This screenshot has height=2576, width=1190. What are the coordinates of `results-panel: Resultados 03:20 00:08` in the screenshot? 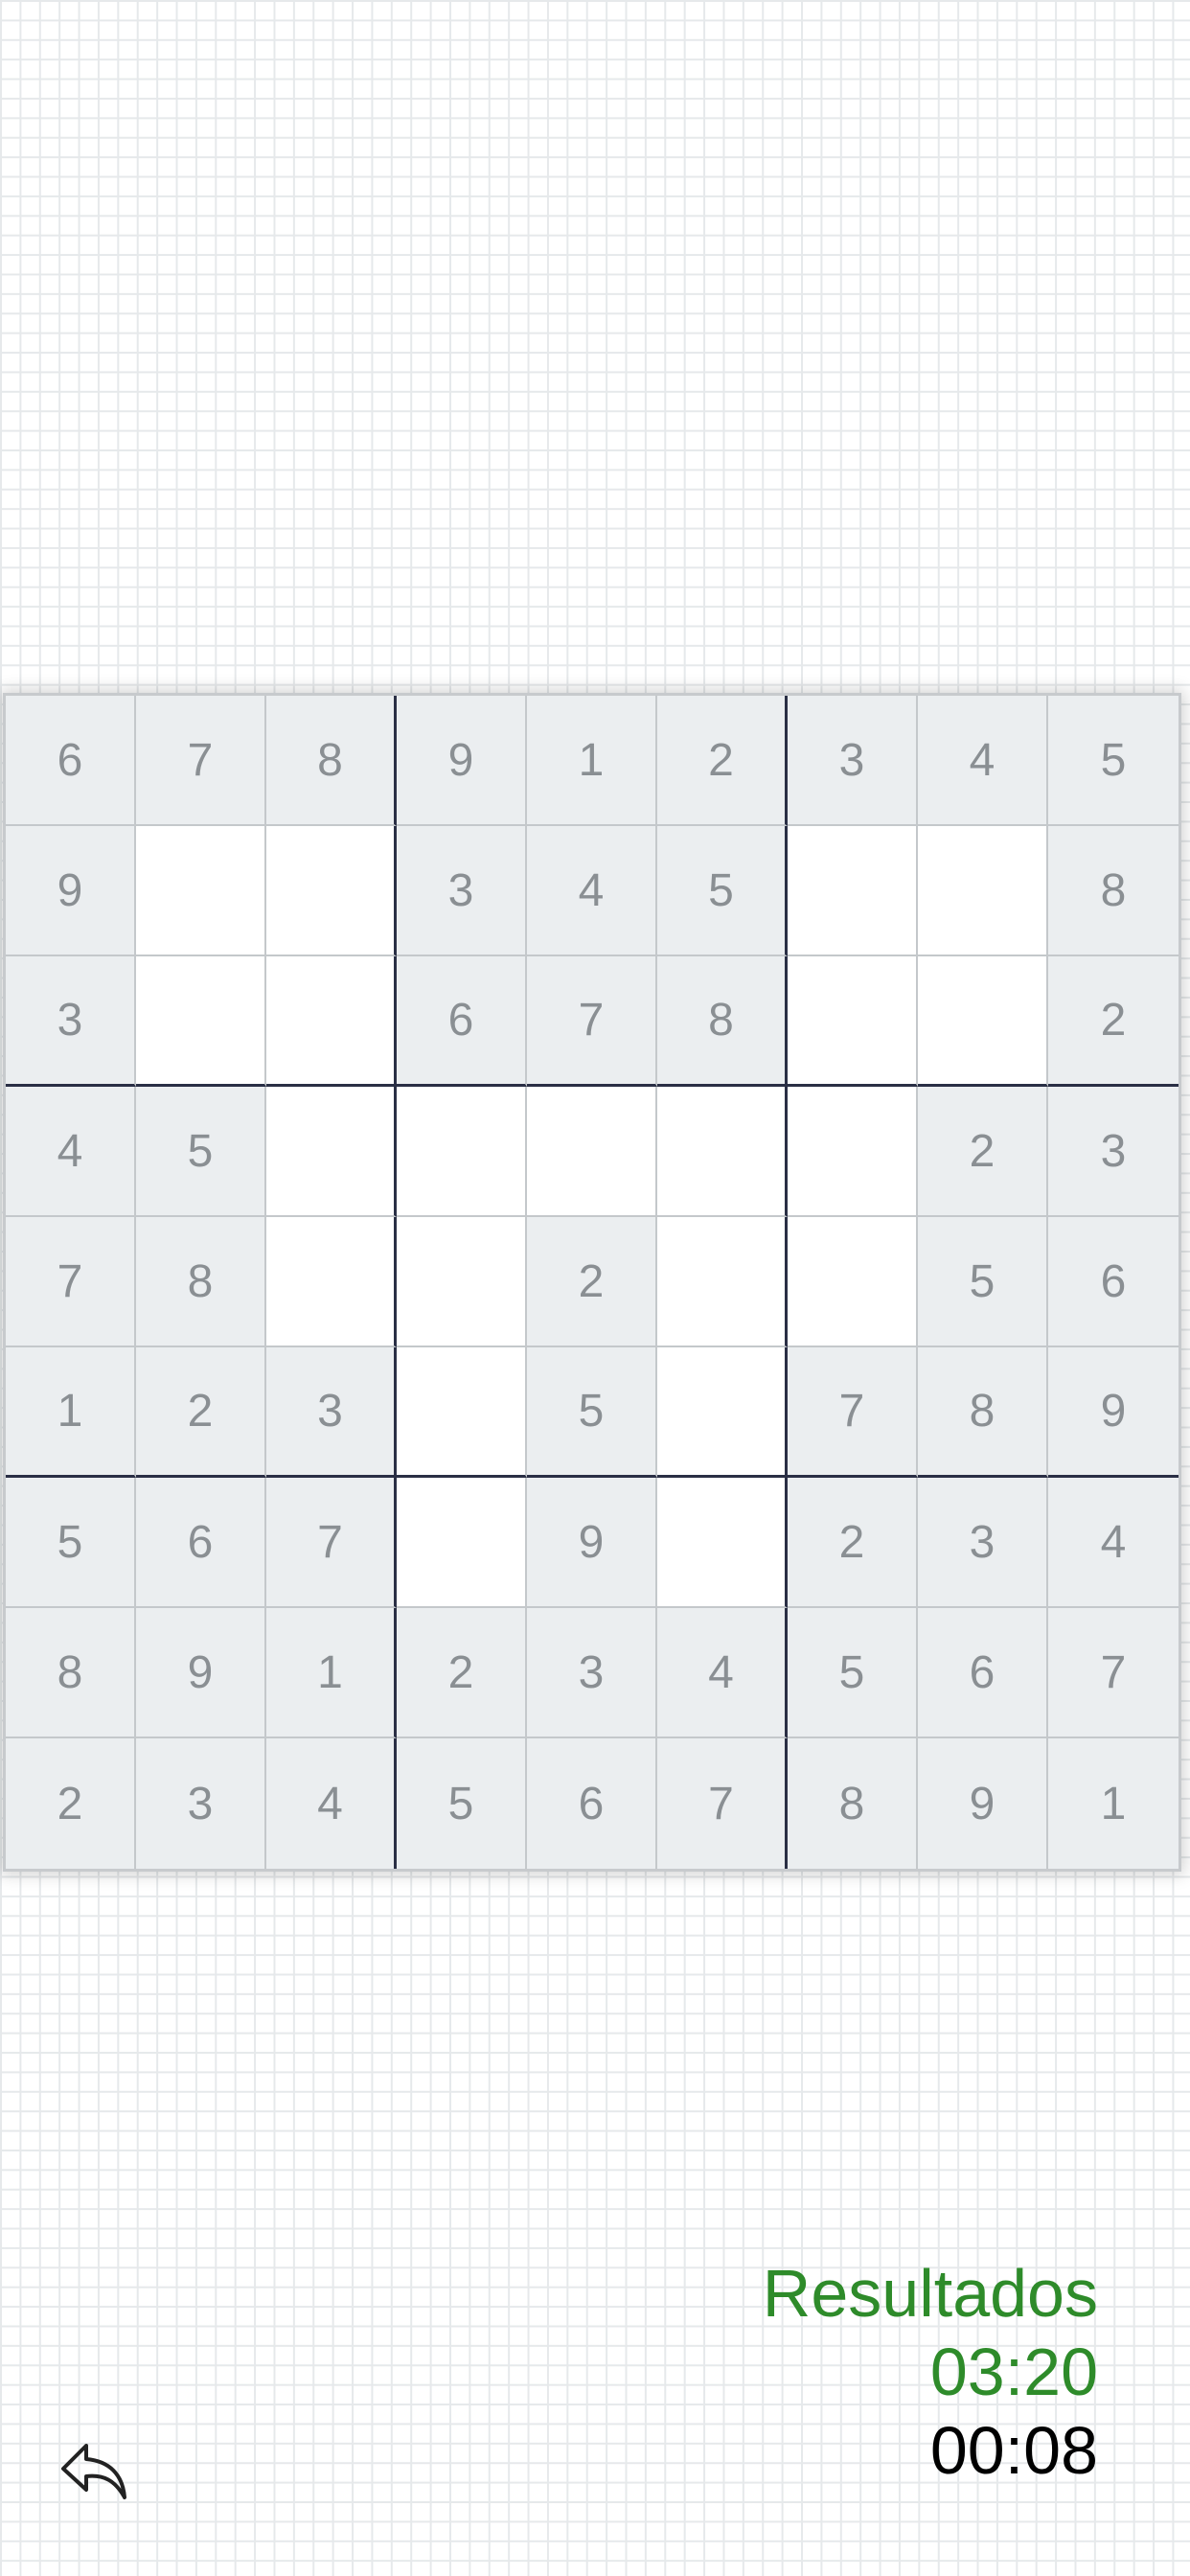 It's located at (931, 2372).